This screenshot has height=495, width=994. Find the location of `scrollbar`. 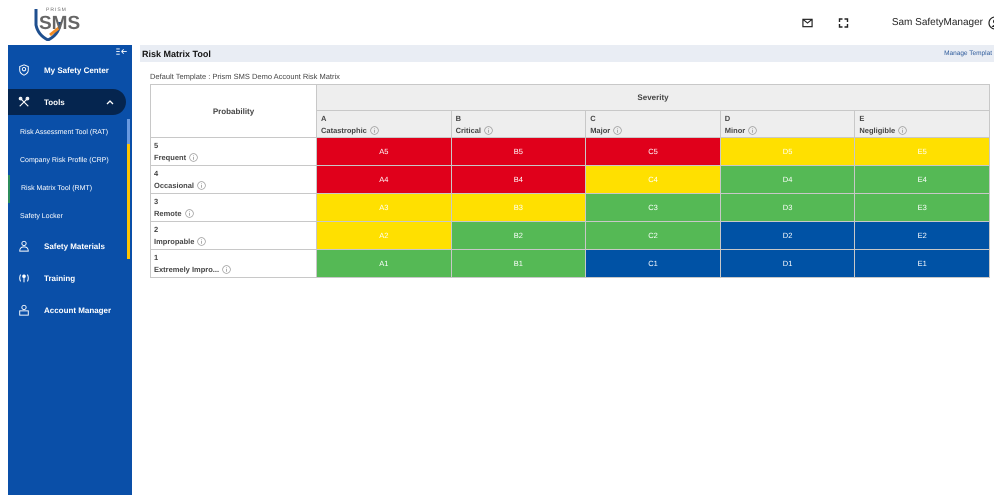

scrollbar is located at coordinates (128, 189).